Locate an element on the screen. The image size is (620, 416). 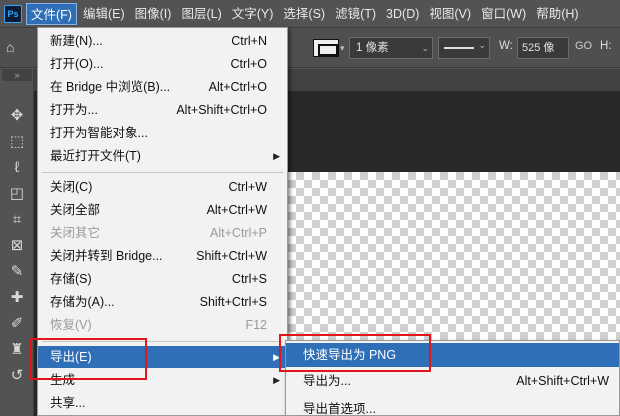
lasso-icon: ℓ is located at coordinates (17, 168).